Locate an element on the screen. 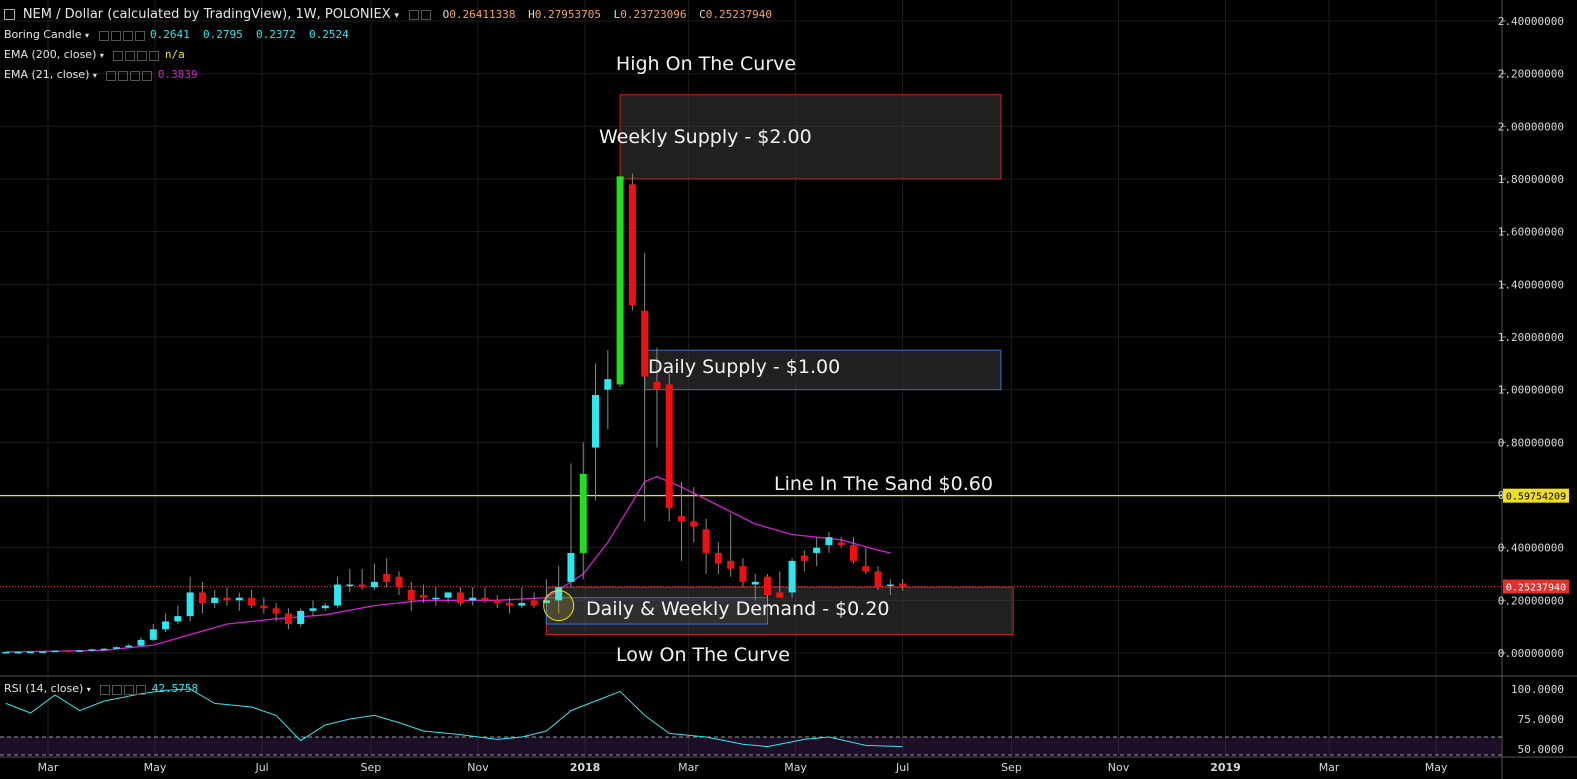 Image resolution: width=1577 pixels, height=779 pixels. price-tick-label: 1.80000000 is located at coordinates (1531, 179).